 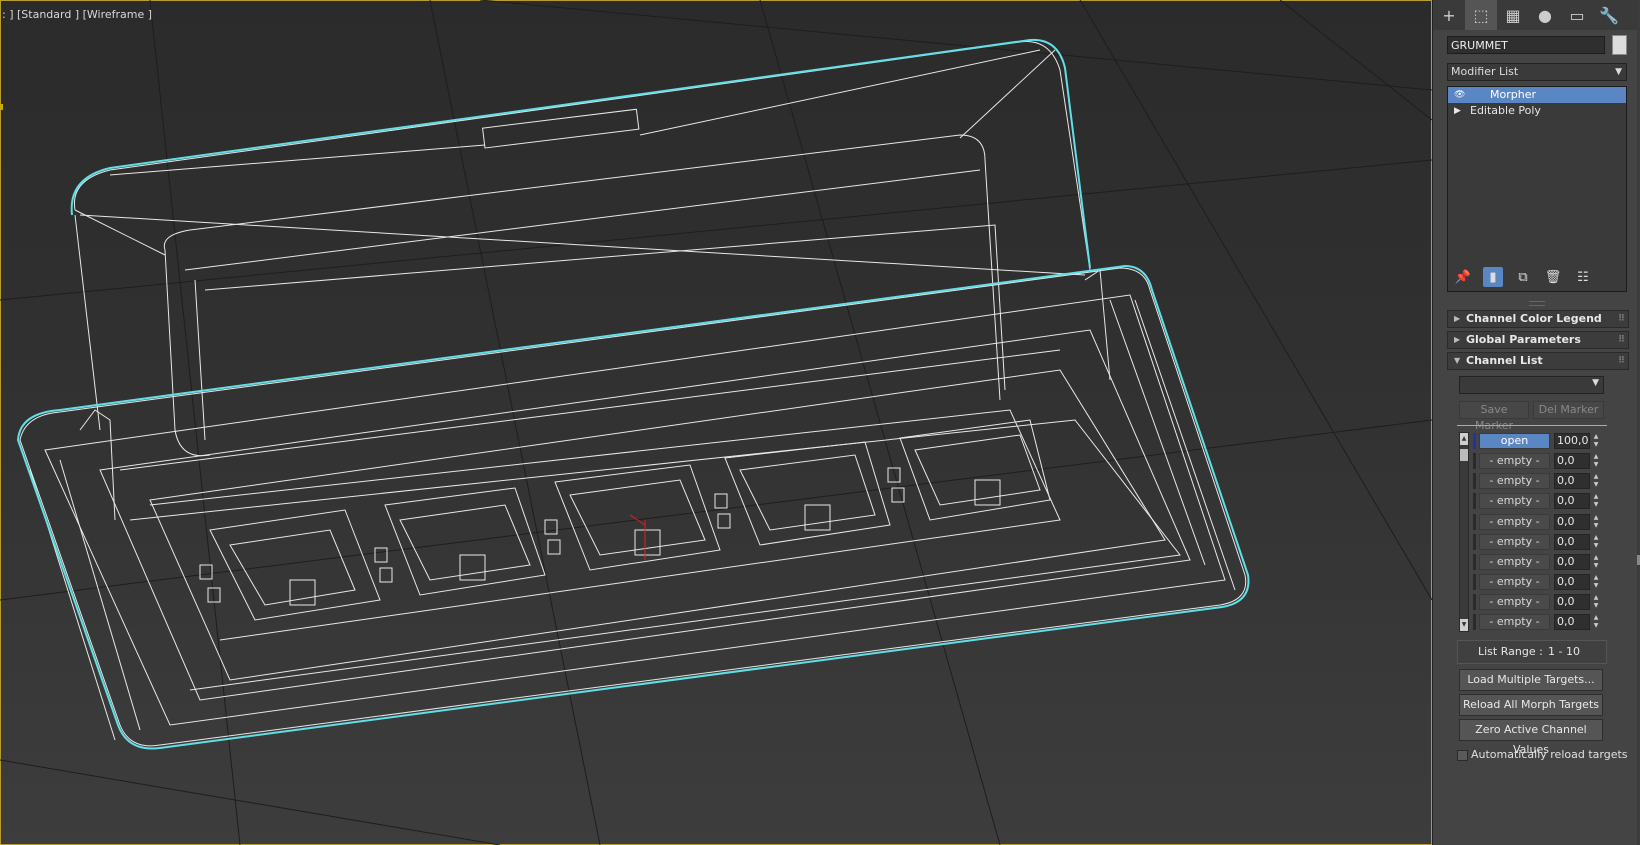 I want to click on panel-resize-grip, so click(x=1537, y=303).